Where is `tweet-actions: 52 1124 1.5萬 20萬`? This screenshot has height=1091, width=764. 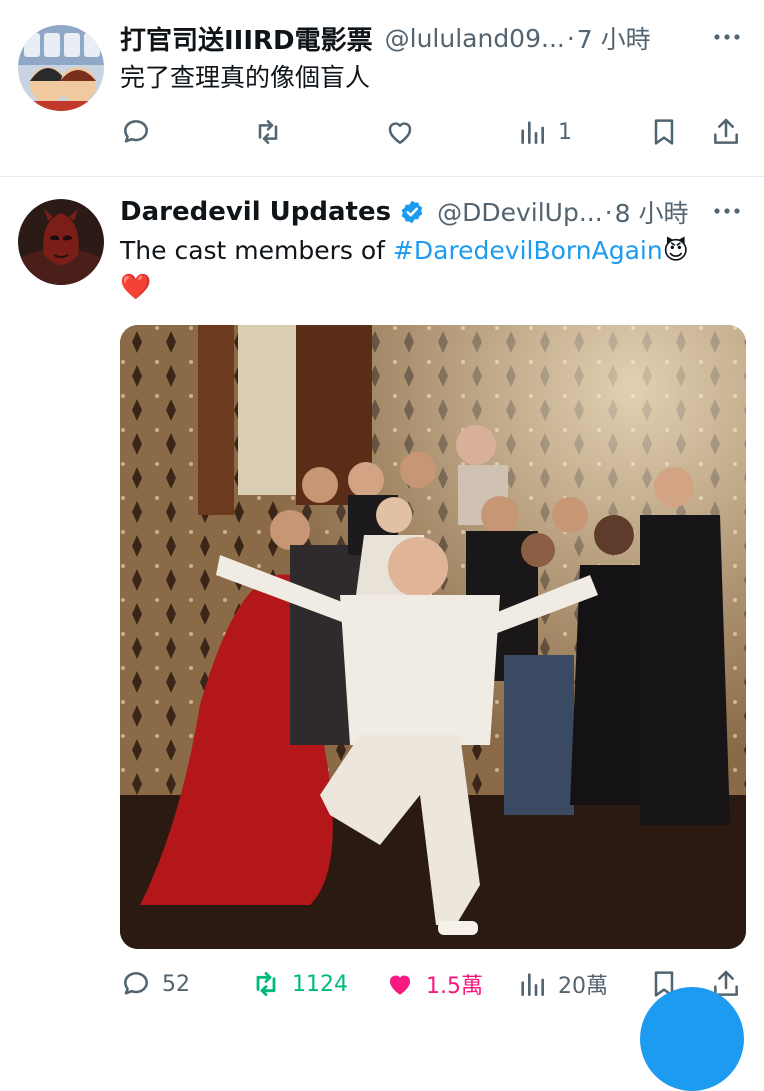
tweet-actions: 52 1124 1.5萬 20萬 is located at coordinates (433, 984).